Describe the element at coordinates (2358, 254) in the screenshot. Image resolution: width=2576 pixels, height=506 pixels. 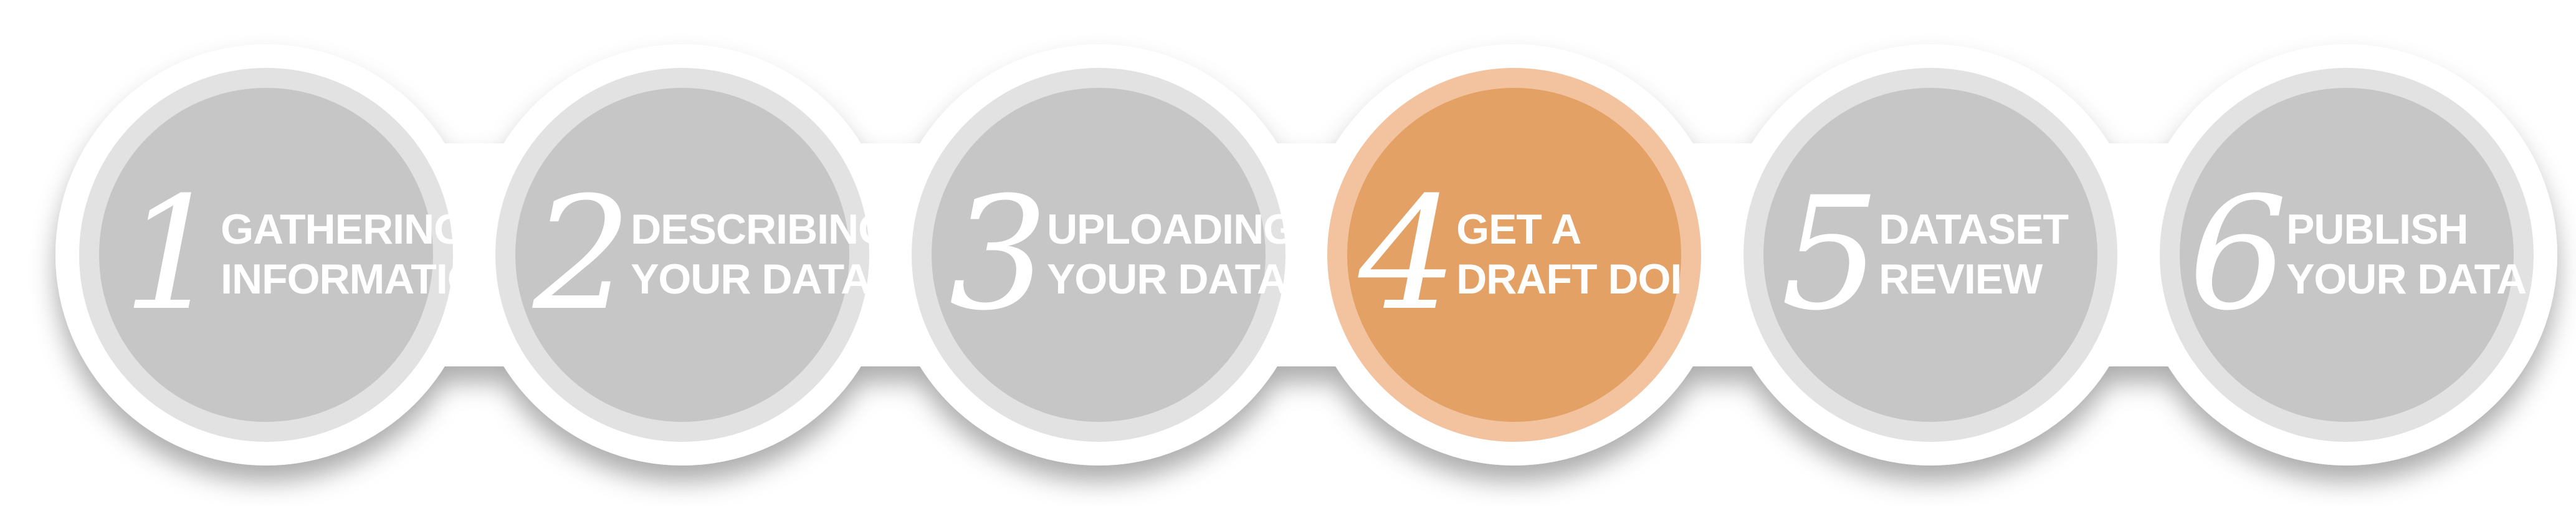
I see `step-6-label: 6 PUBLISH YOUR DATA` at that location.